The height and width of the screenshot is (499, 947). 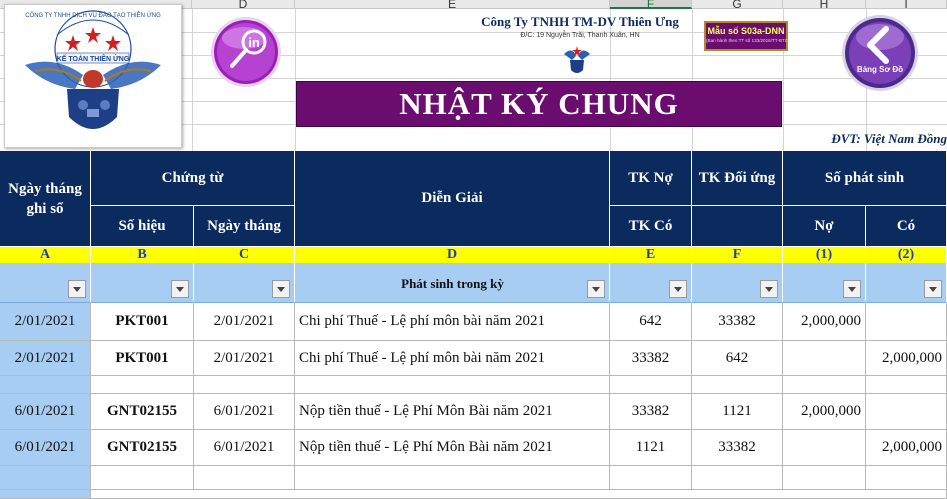 What do you see at coordinates (45, 283) in the screenshot?
I see `filter-cell-a` at bounding box center [45, 283].